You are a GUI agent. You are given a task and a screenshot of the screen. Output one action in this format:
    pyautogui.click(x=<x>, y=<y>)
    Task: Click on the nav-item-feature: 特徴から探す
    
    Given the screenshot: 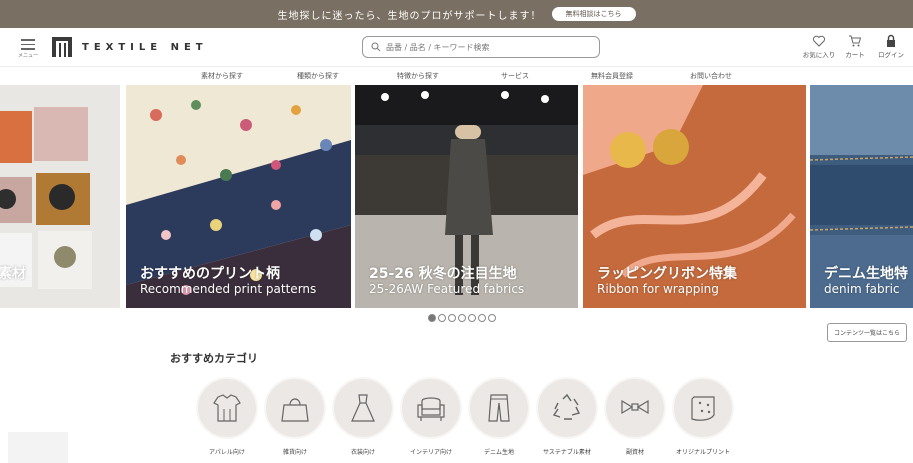 What is the action you would take?
    pyautogui.click(x=418, y=76)
    